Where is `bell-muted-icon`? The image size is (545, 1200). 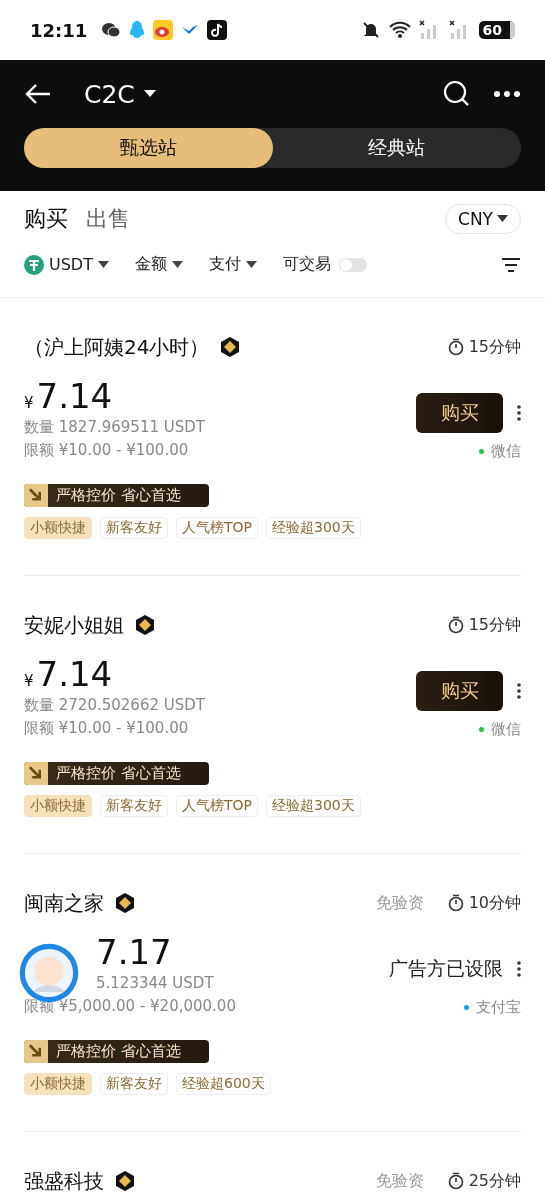
bell-muted-icon is located at coordinates (370, 30).